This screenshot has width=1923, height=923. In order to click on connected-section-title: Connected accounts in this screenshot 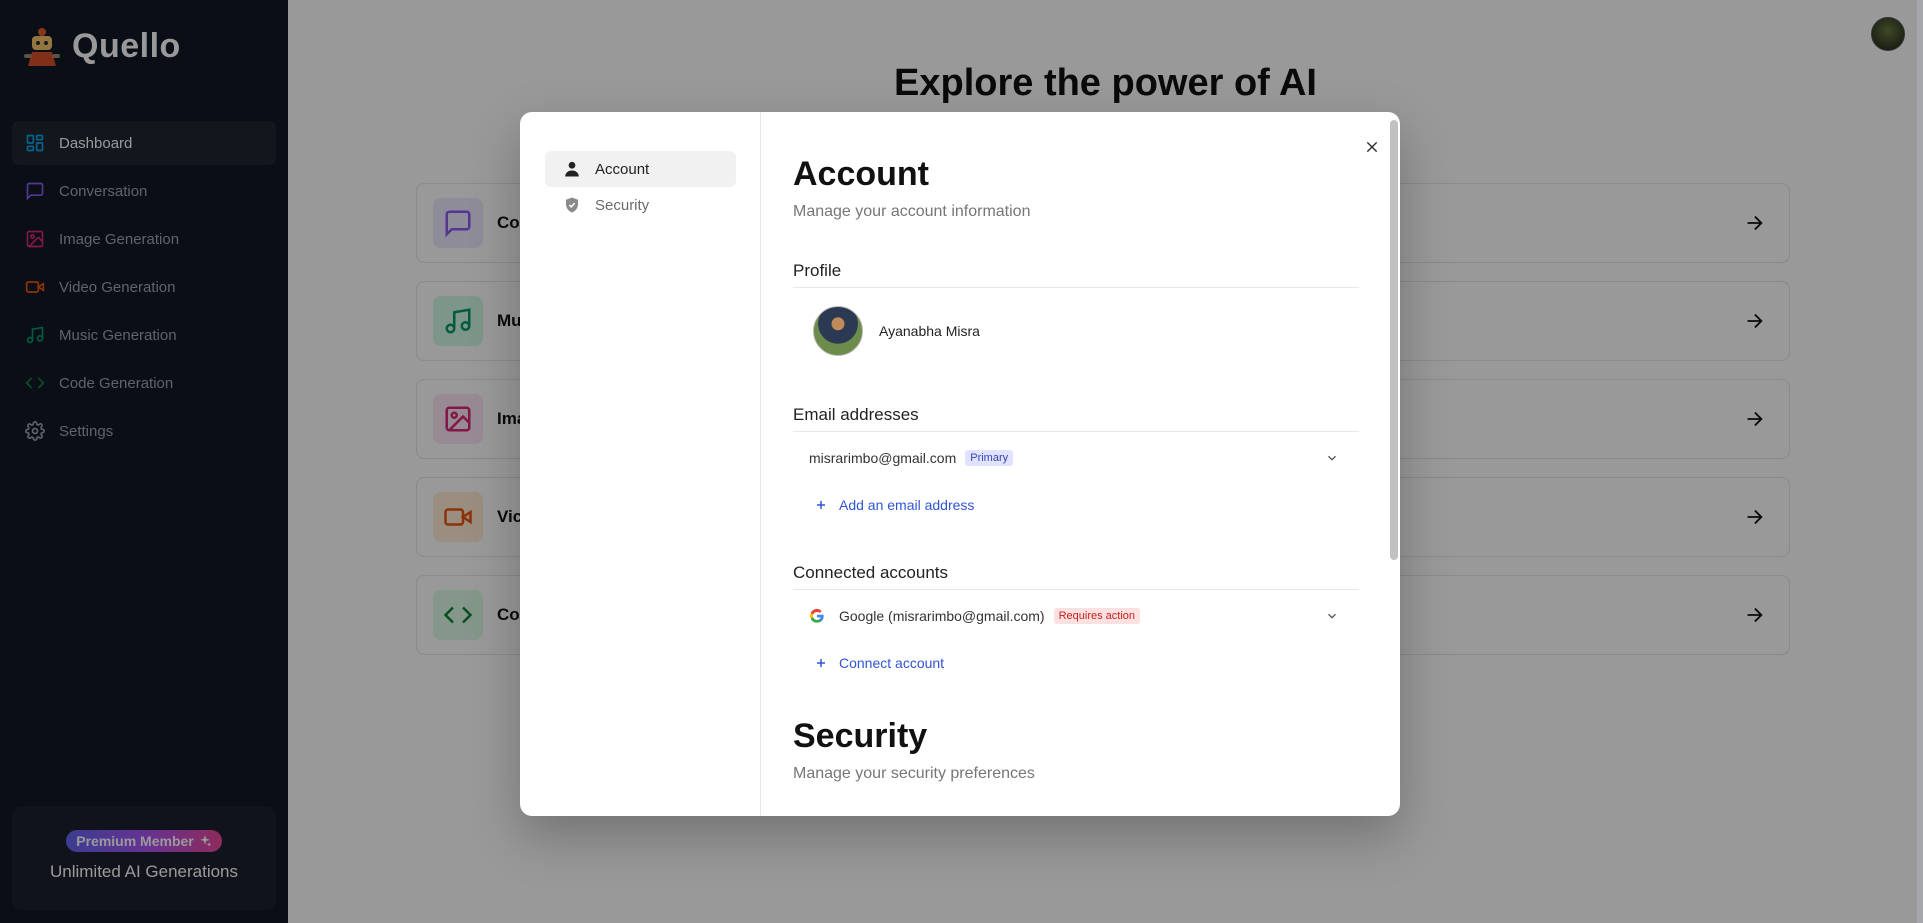, I will do `click(870, 572)`.